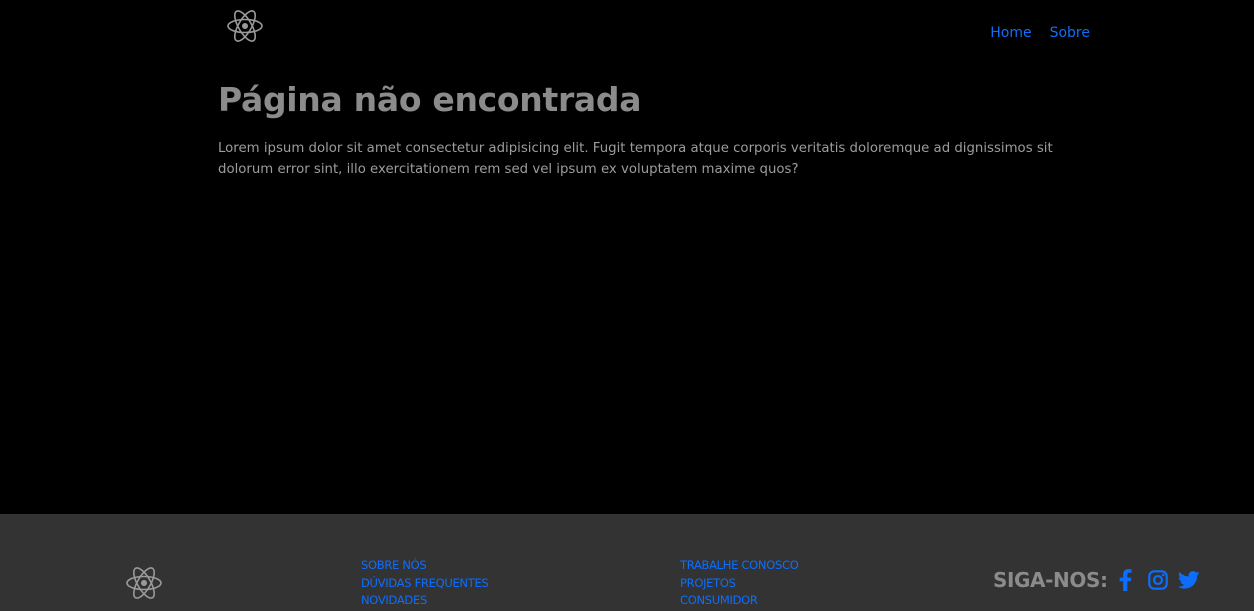  What do you see at coordinates (739, 601) in the screenshot?
I see `footer-link-consumidor: CONSUMIDOR` at bounding box center [739, 601].